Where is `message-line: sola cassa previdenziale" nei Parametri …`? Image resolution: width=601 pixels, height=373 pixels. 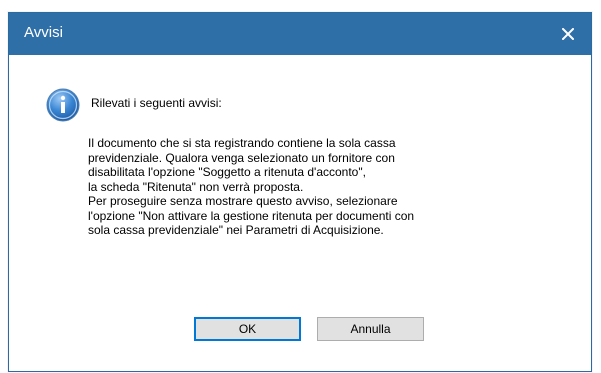 message-line: sola cassa previdenziale" nei Parametri … is located at coordinates (236, 230).